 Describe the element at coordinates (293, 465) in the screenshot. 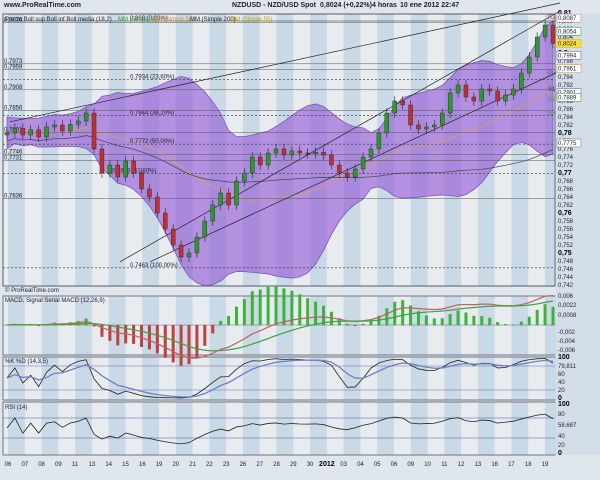

I see `x-tick: 29` at that location.